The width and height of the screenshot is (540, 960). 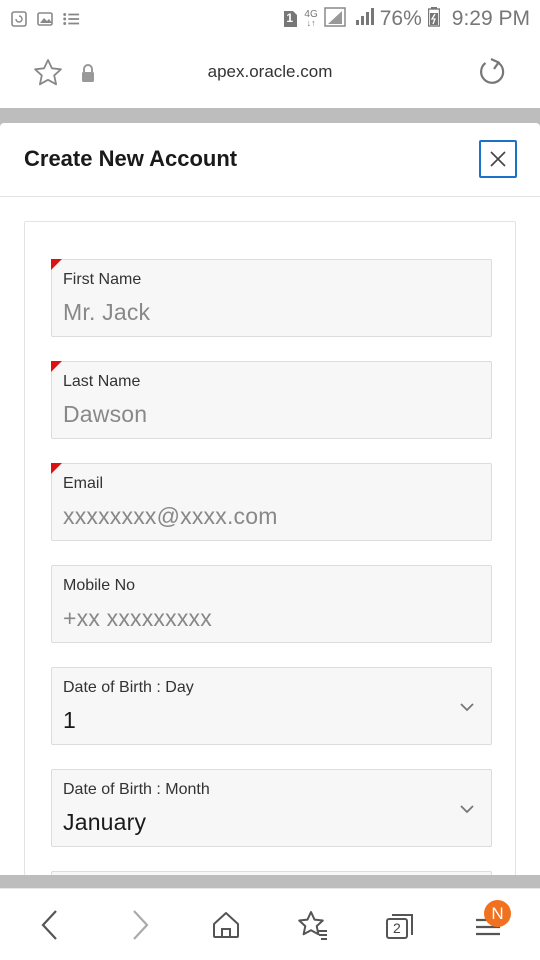 I want to click on forward-button, so click(x=140, y=925).